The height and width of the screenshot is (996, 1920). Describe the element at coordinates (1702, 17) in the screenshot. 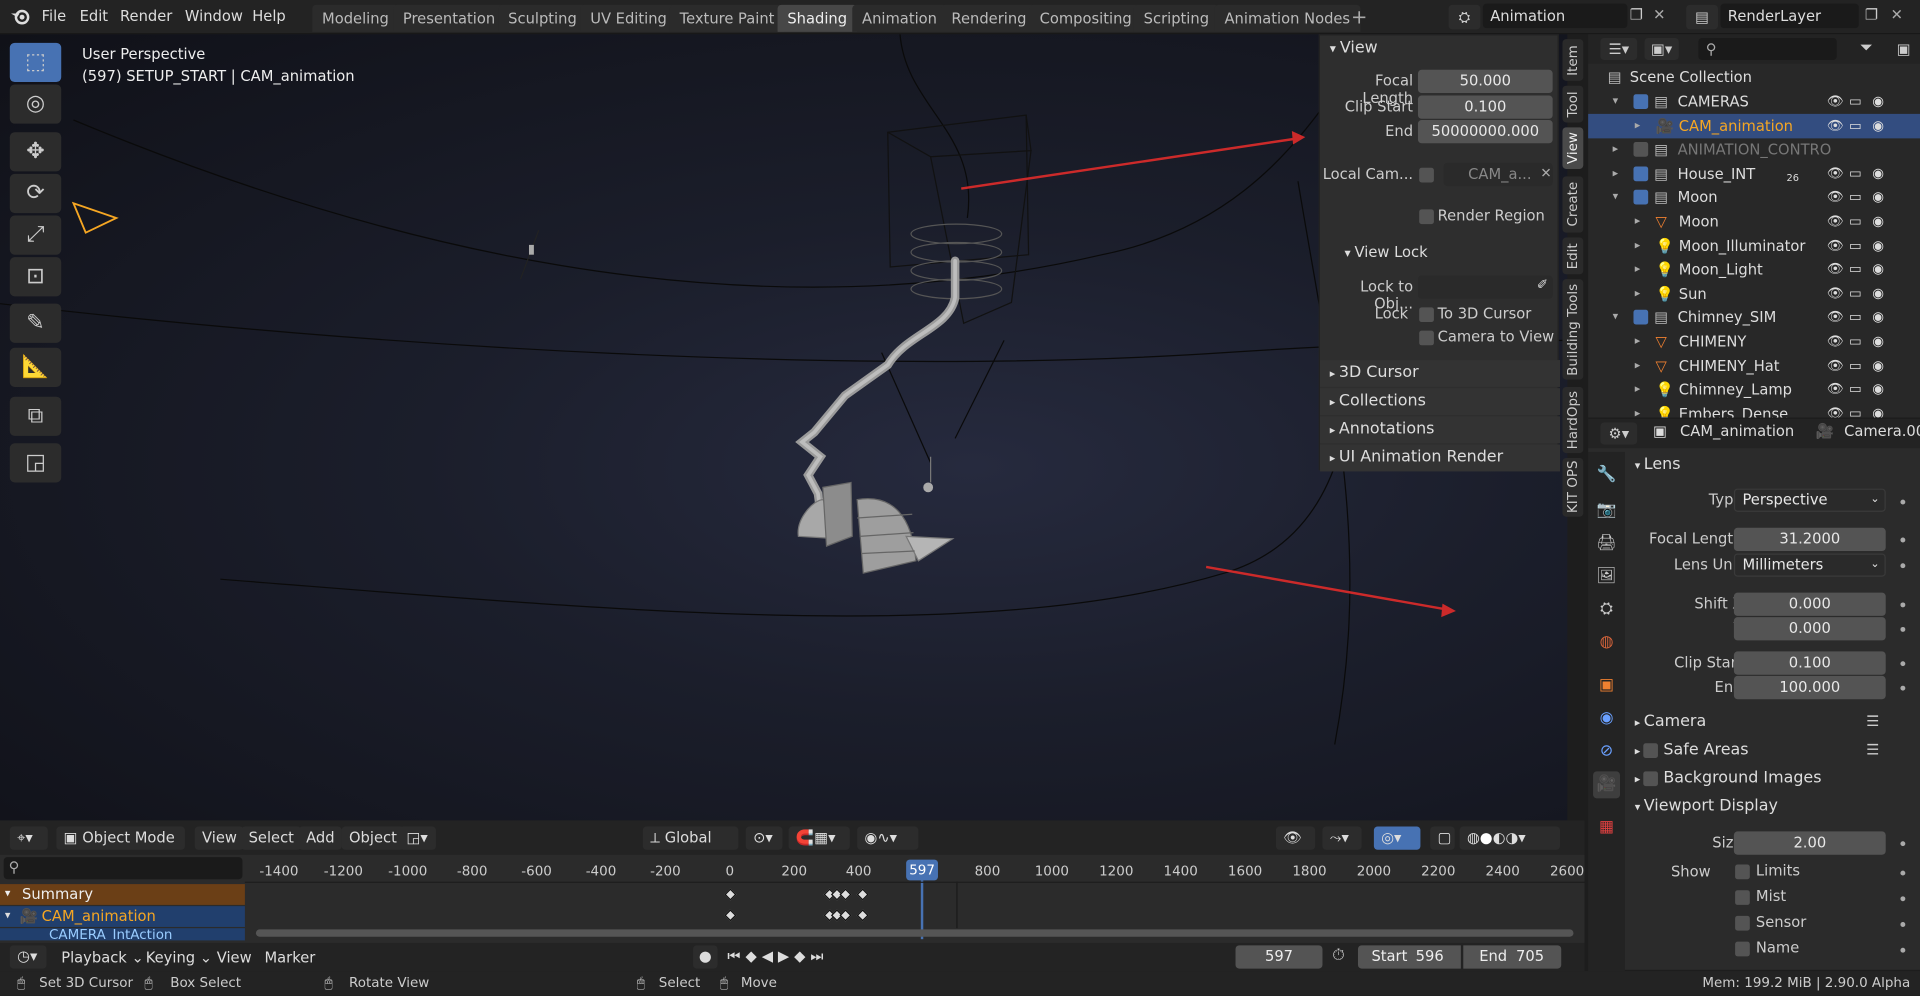

I see `view-layer-icon: ▤` at that location.